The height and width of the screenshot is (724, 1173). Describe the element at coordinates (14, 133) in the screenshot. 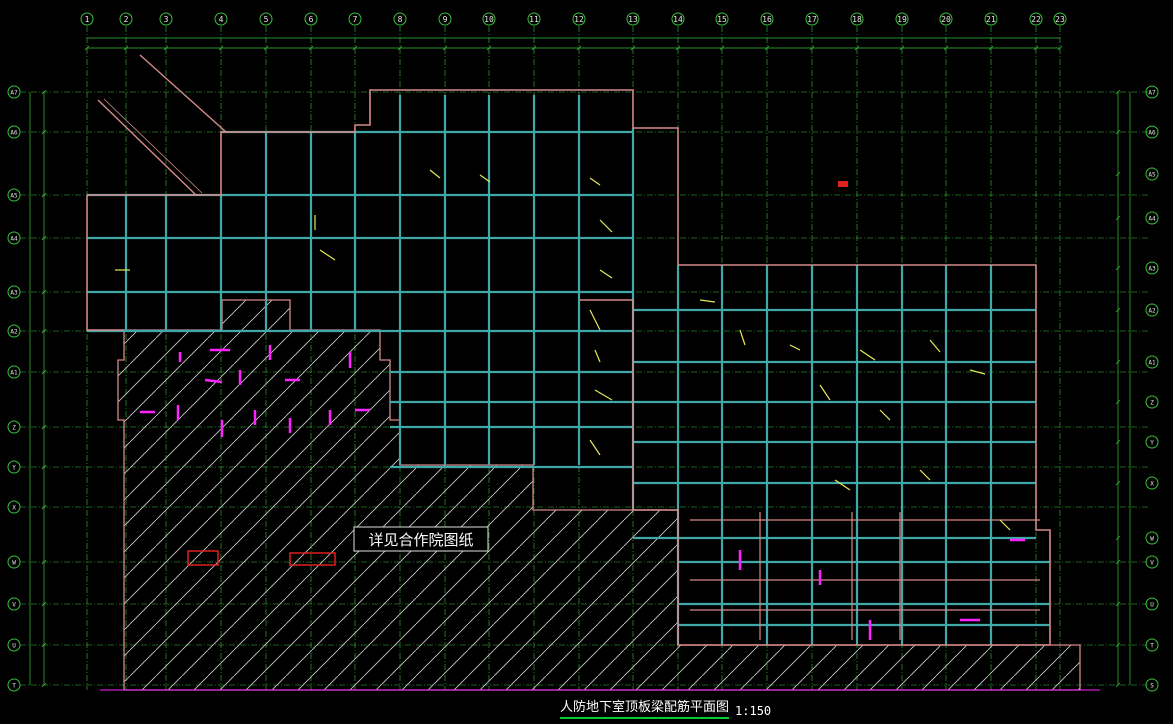

I see `axis-label-row-left: A6` at that location.